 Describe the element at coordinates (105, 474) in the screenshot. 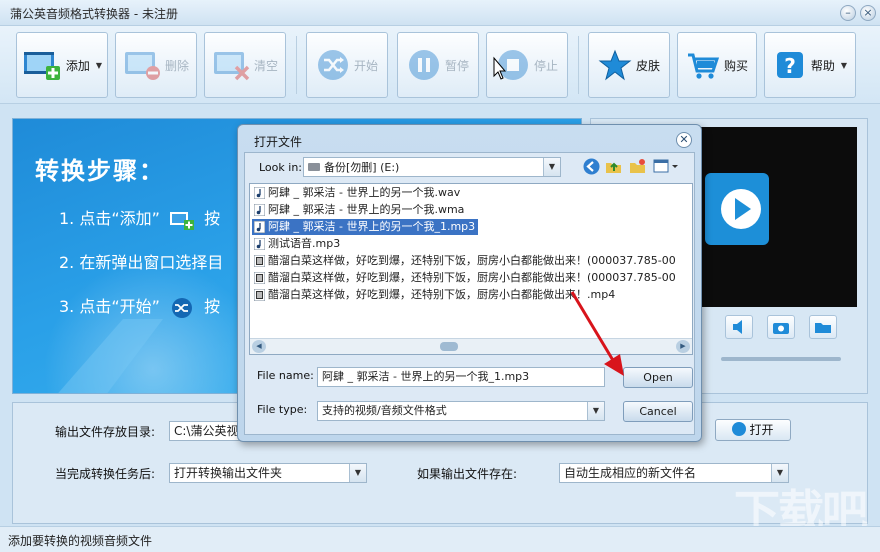

I see `after-task-label: 当完成转换任务后:` at that location.